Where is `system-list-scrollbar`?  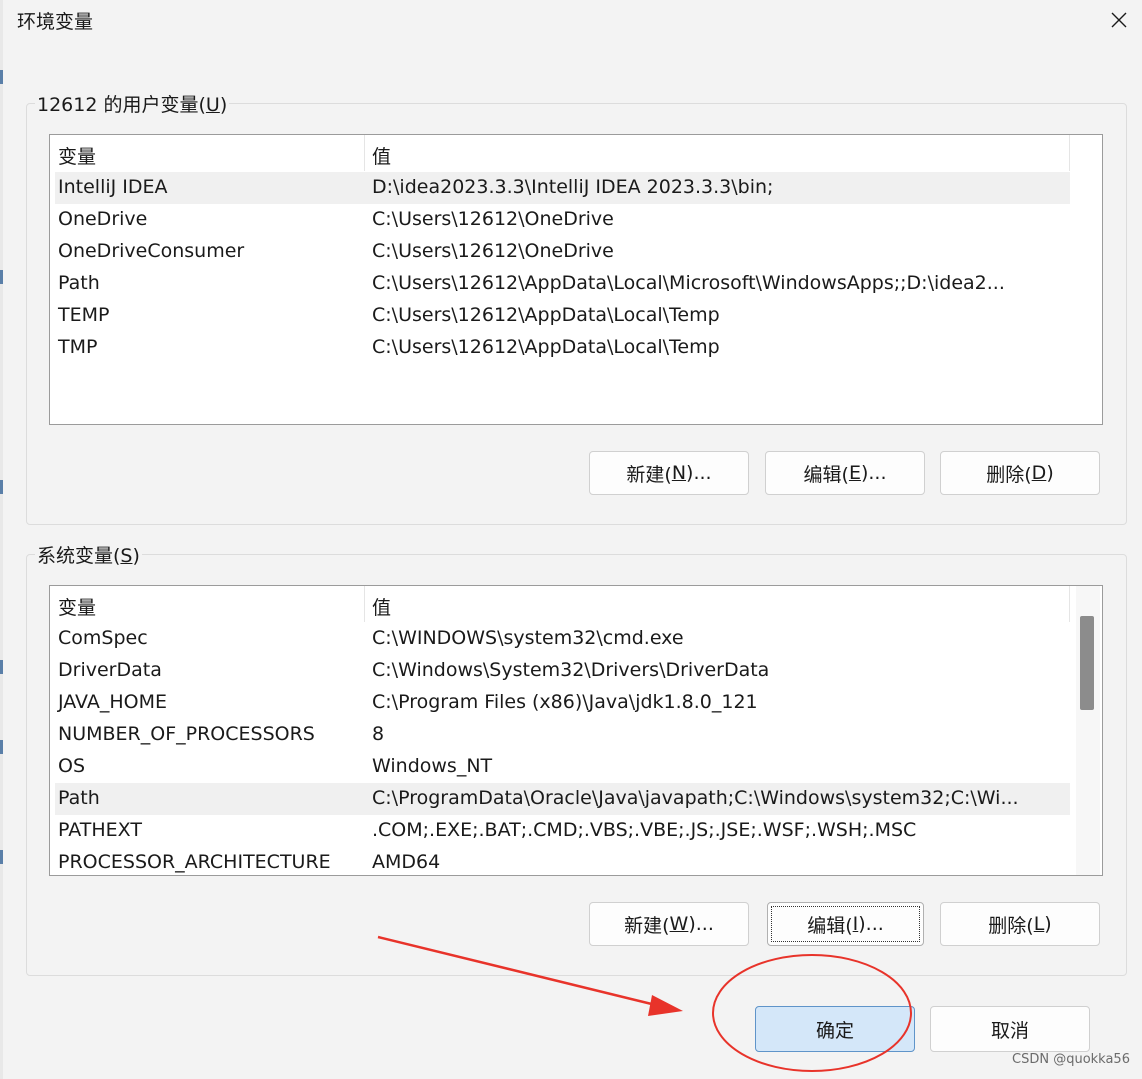
system-list-scrollbar is located at coordinates (1088, 730).